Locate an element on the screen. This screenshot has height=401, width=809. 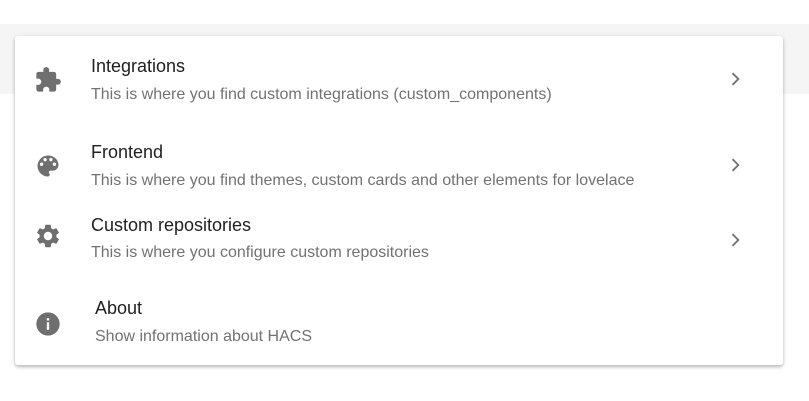
menu-item-description: Show information about HACS is located at coordinates (203, 336).